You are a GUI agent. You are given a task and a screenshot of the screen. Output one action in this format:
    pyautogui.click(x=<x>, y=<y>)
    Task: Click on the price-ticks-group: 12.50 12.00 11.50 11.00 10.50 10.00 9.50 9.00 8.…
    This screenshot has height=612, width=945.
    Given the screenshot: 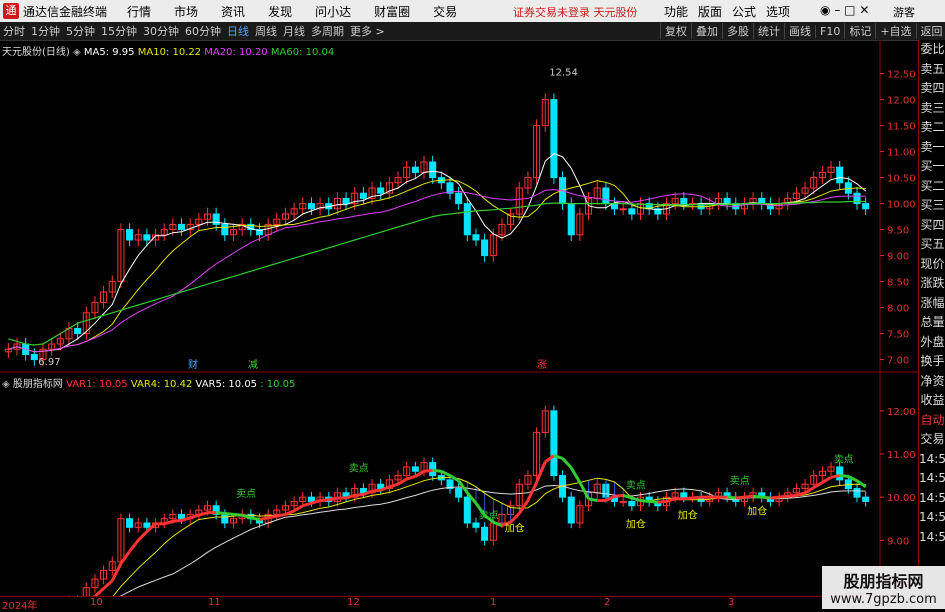 What is the action you would take?
    pyautogui.click(x=898, y=330)
    